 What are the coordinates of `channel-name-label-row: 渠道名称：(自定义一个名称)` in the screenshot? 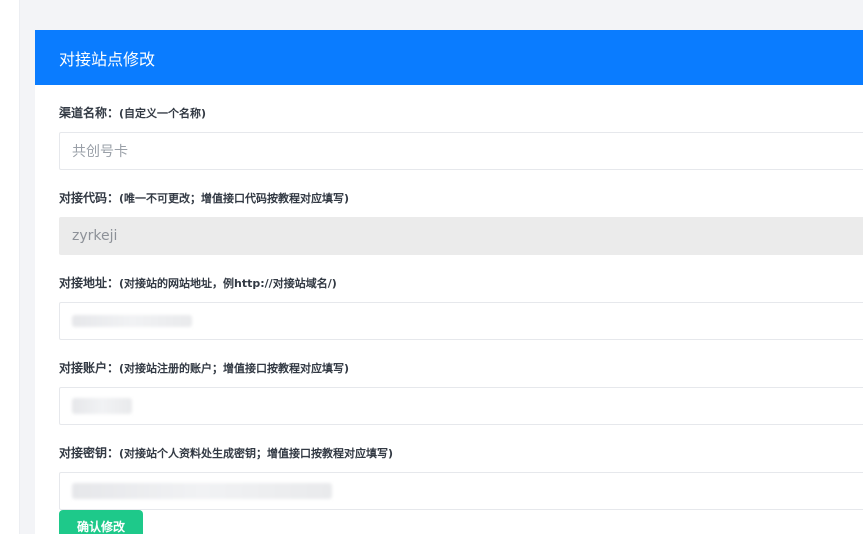 It's located at (461, 113).